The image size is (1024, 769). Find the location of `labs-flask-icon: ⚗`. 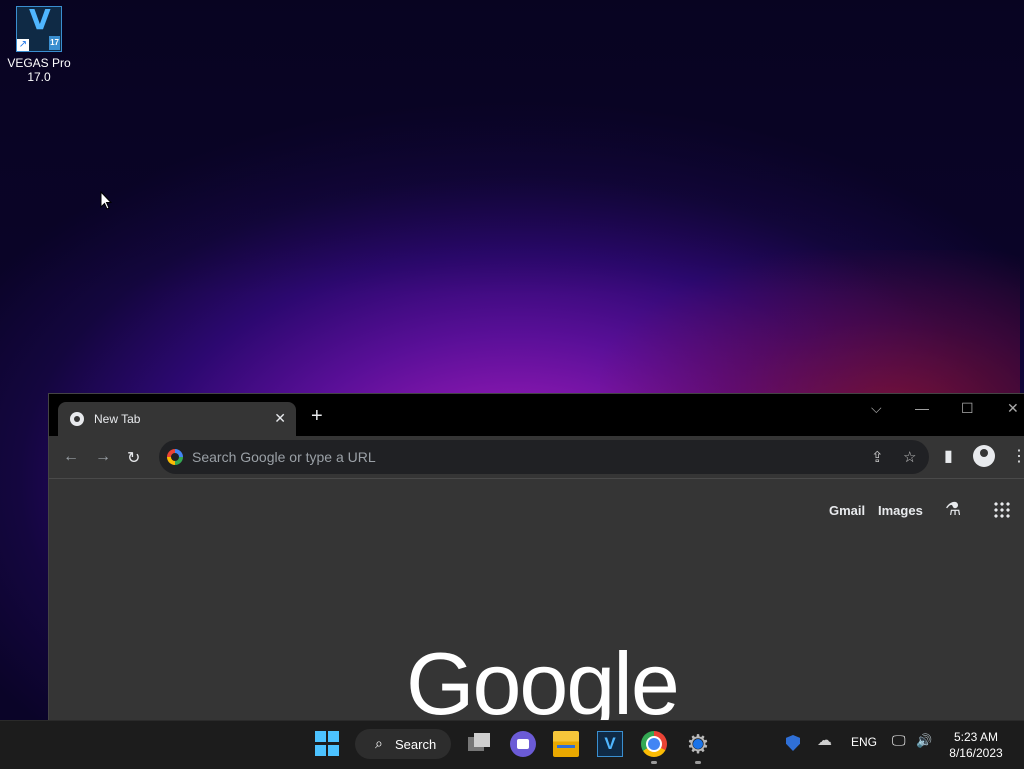

labs-flask-icon: ⚗ is located at coordinates (953, 509).